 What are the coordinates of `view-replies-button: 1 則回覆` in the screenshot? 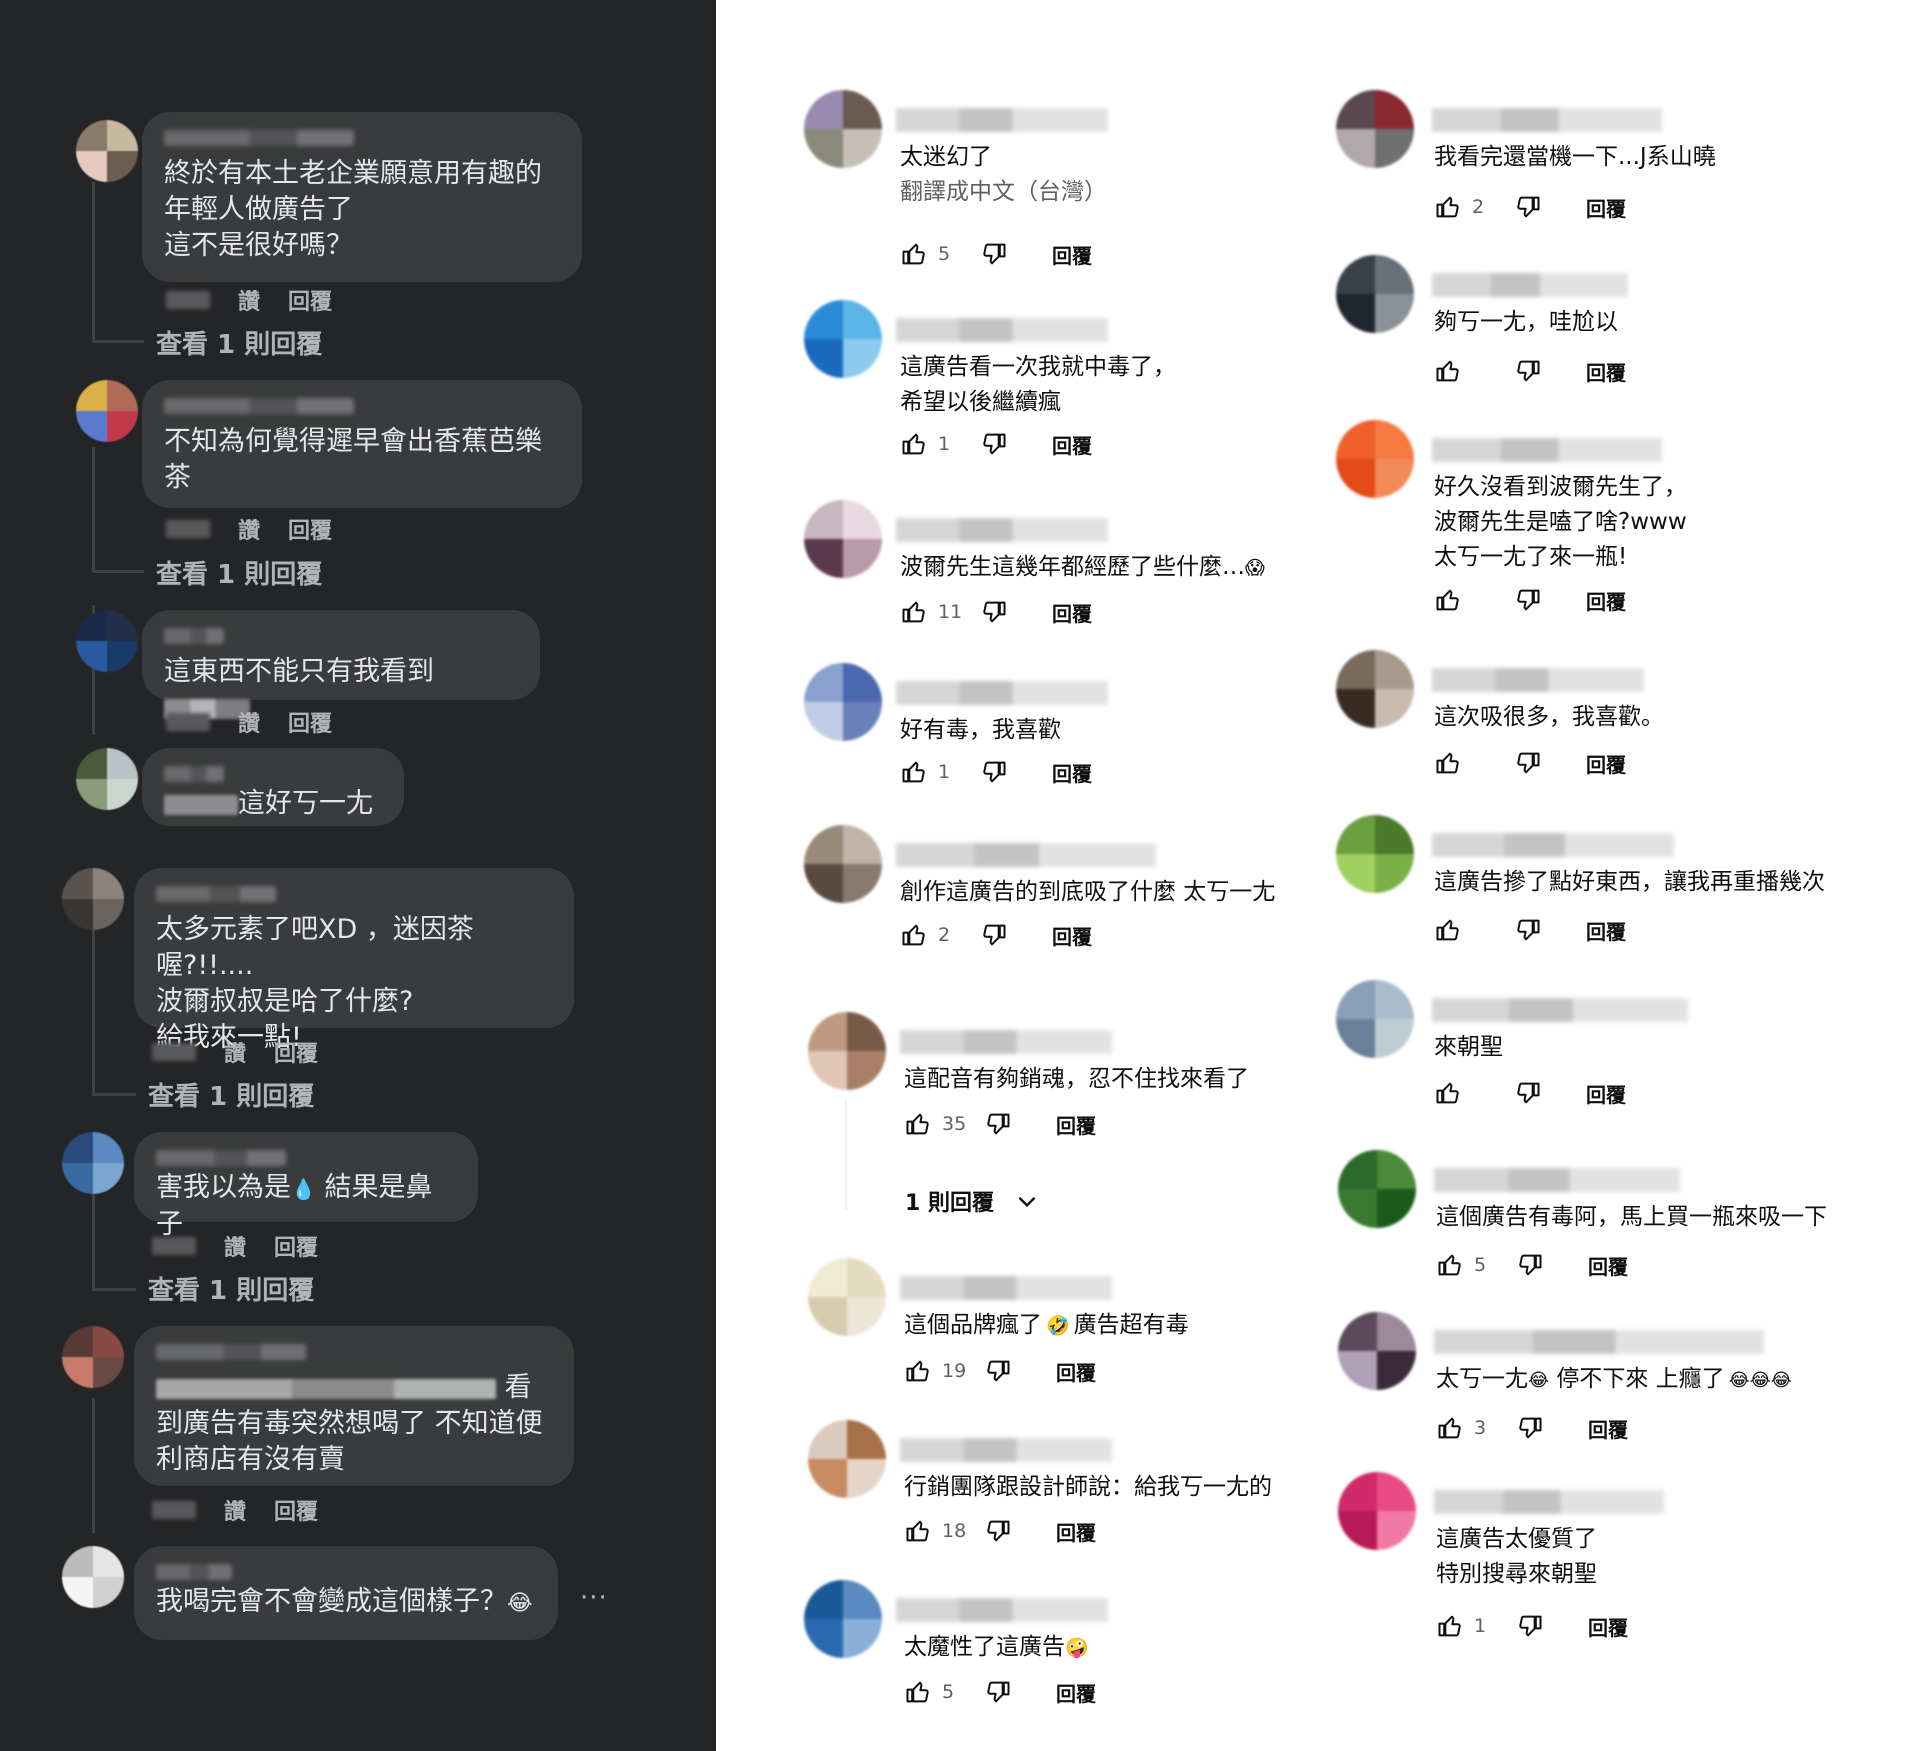 It's located at (972, 1201).